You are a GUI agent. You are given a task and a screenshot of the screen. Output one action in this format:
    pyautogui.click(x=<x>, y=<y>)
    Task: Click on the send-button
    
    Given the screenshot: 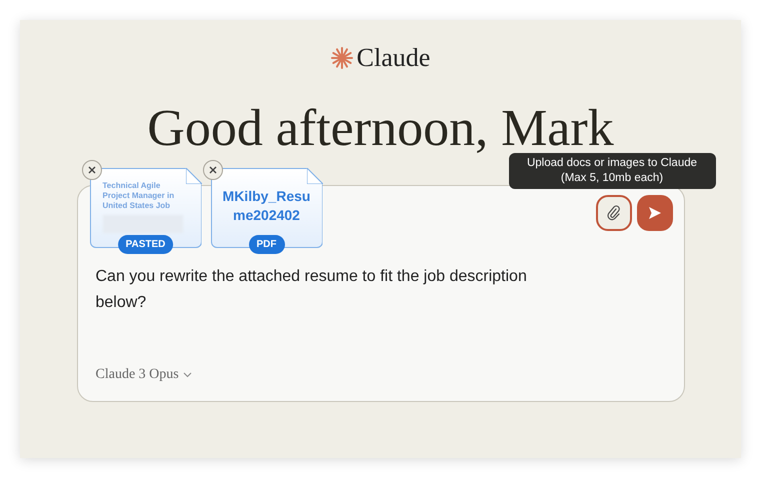 What is the action you would take?
    pyautogui.click(x=654, y=213)
    